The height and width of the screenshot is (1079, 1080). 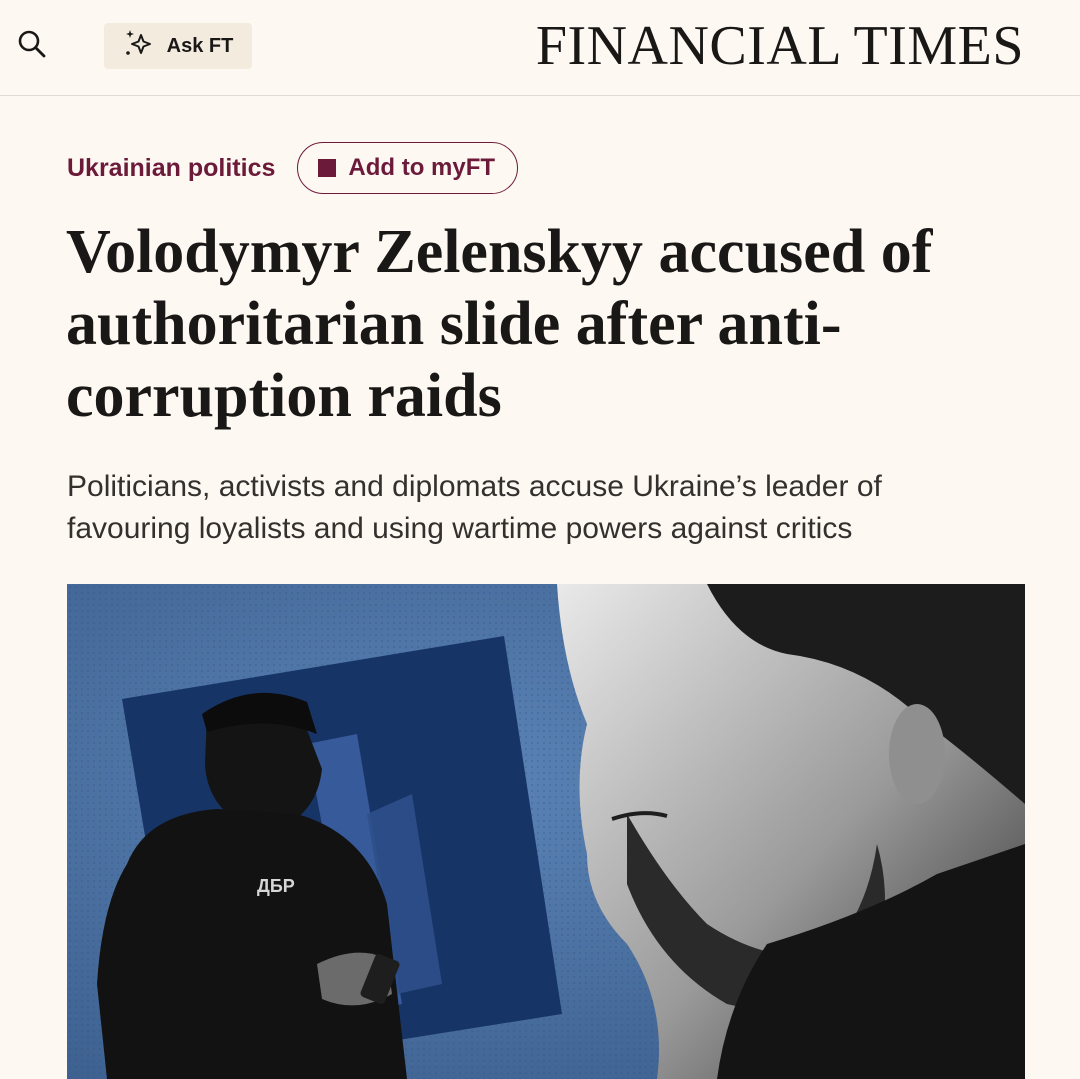 I want to click on add-to-myft-label: Add to myFT, so click(x=422, y=167).